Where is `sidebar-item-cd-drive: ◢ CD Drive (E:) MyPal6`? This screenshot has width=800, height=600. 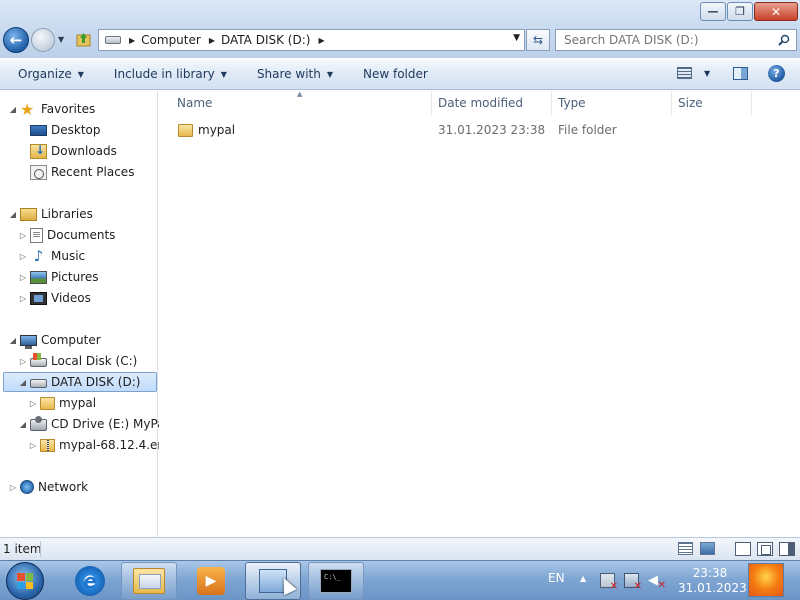
sidebar-item-cd-drive: ◢ CD Drive (E:) MyPal6 is located at coordinates (97, 424).